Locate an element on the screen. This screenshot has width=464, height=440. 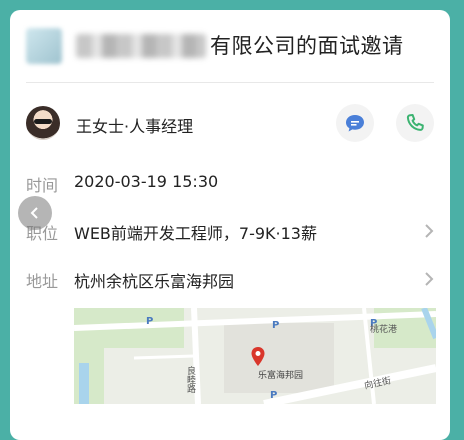
map-label: 桃花港 is located at coordinates (384, 330).